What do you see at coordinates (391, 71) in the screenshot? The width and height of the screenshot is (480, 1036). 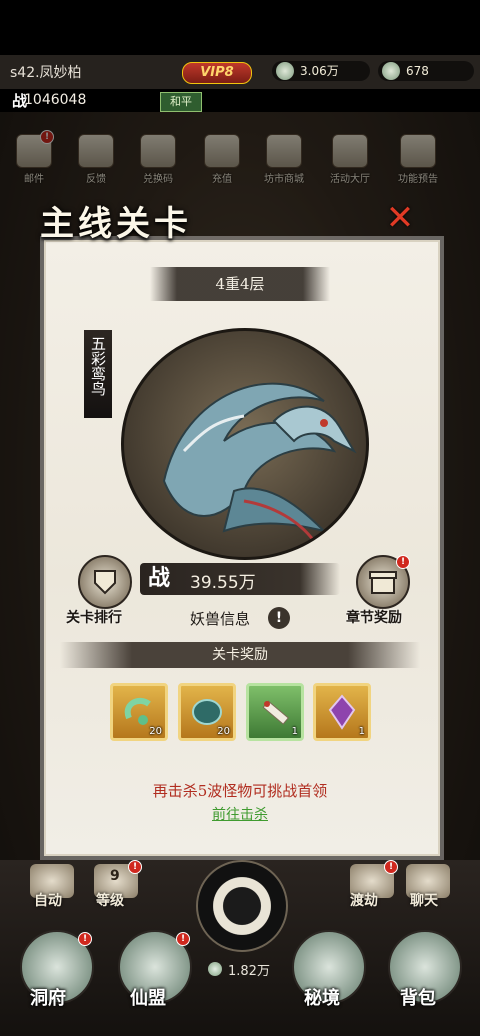 I see `spirit-stone-icon` at bounding box center [391, 71].